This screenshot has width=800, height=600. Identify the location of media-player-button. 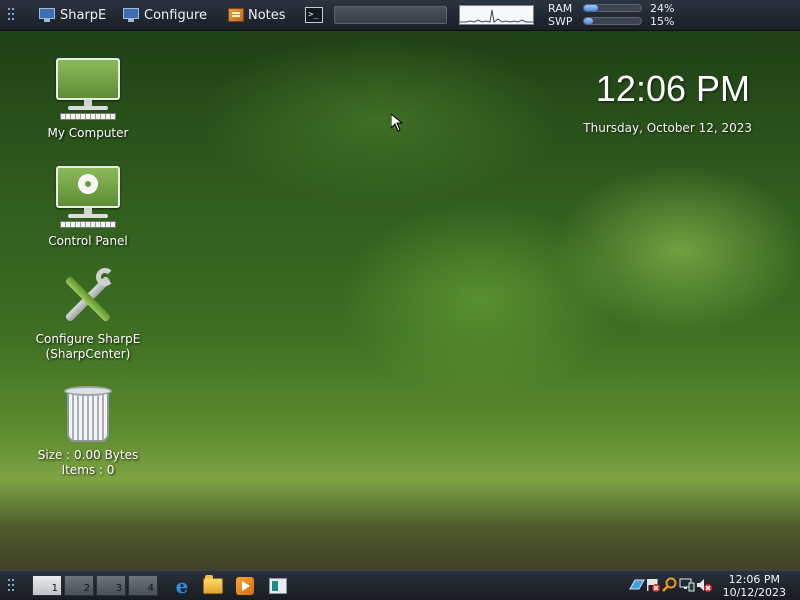
(245, 586).